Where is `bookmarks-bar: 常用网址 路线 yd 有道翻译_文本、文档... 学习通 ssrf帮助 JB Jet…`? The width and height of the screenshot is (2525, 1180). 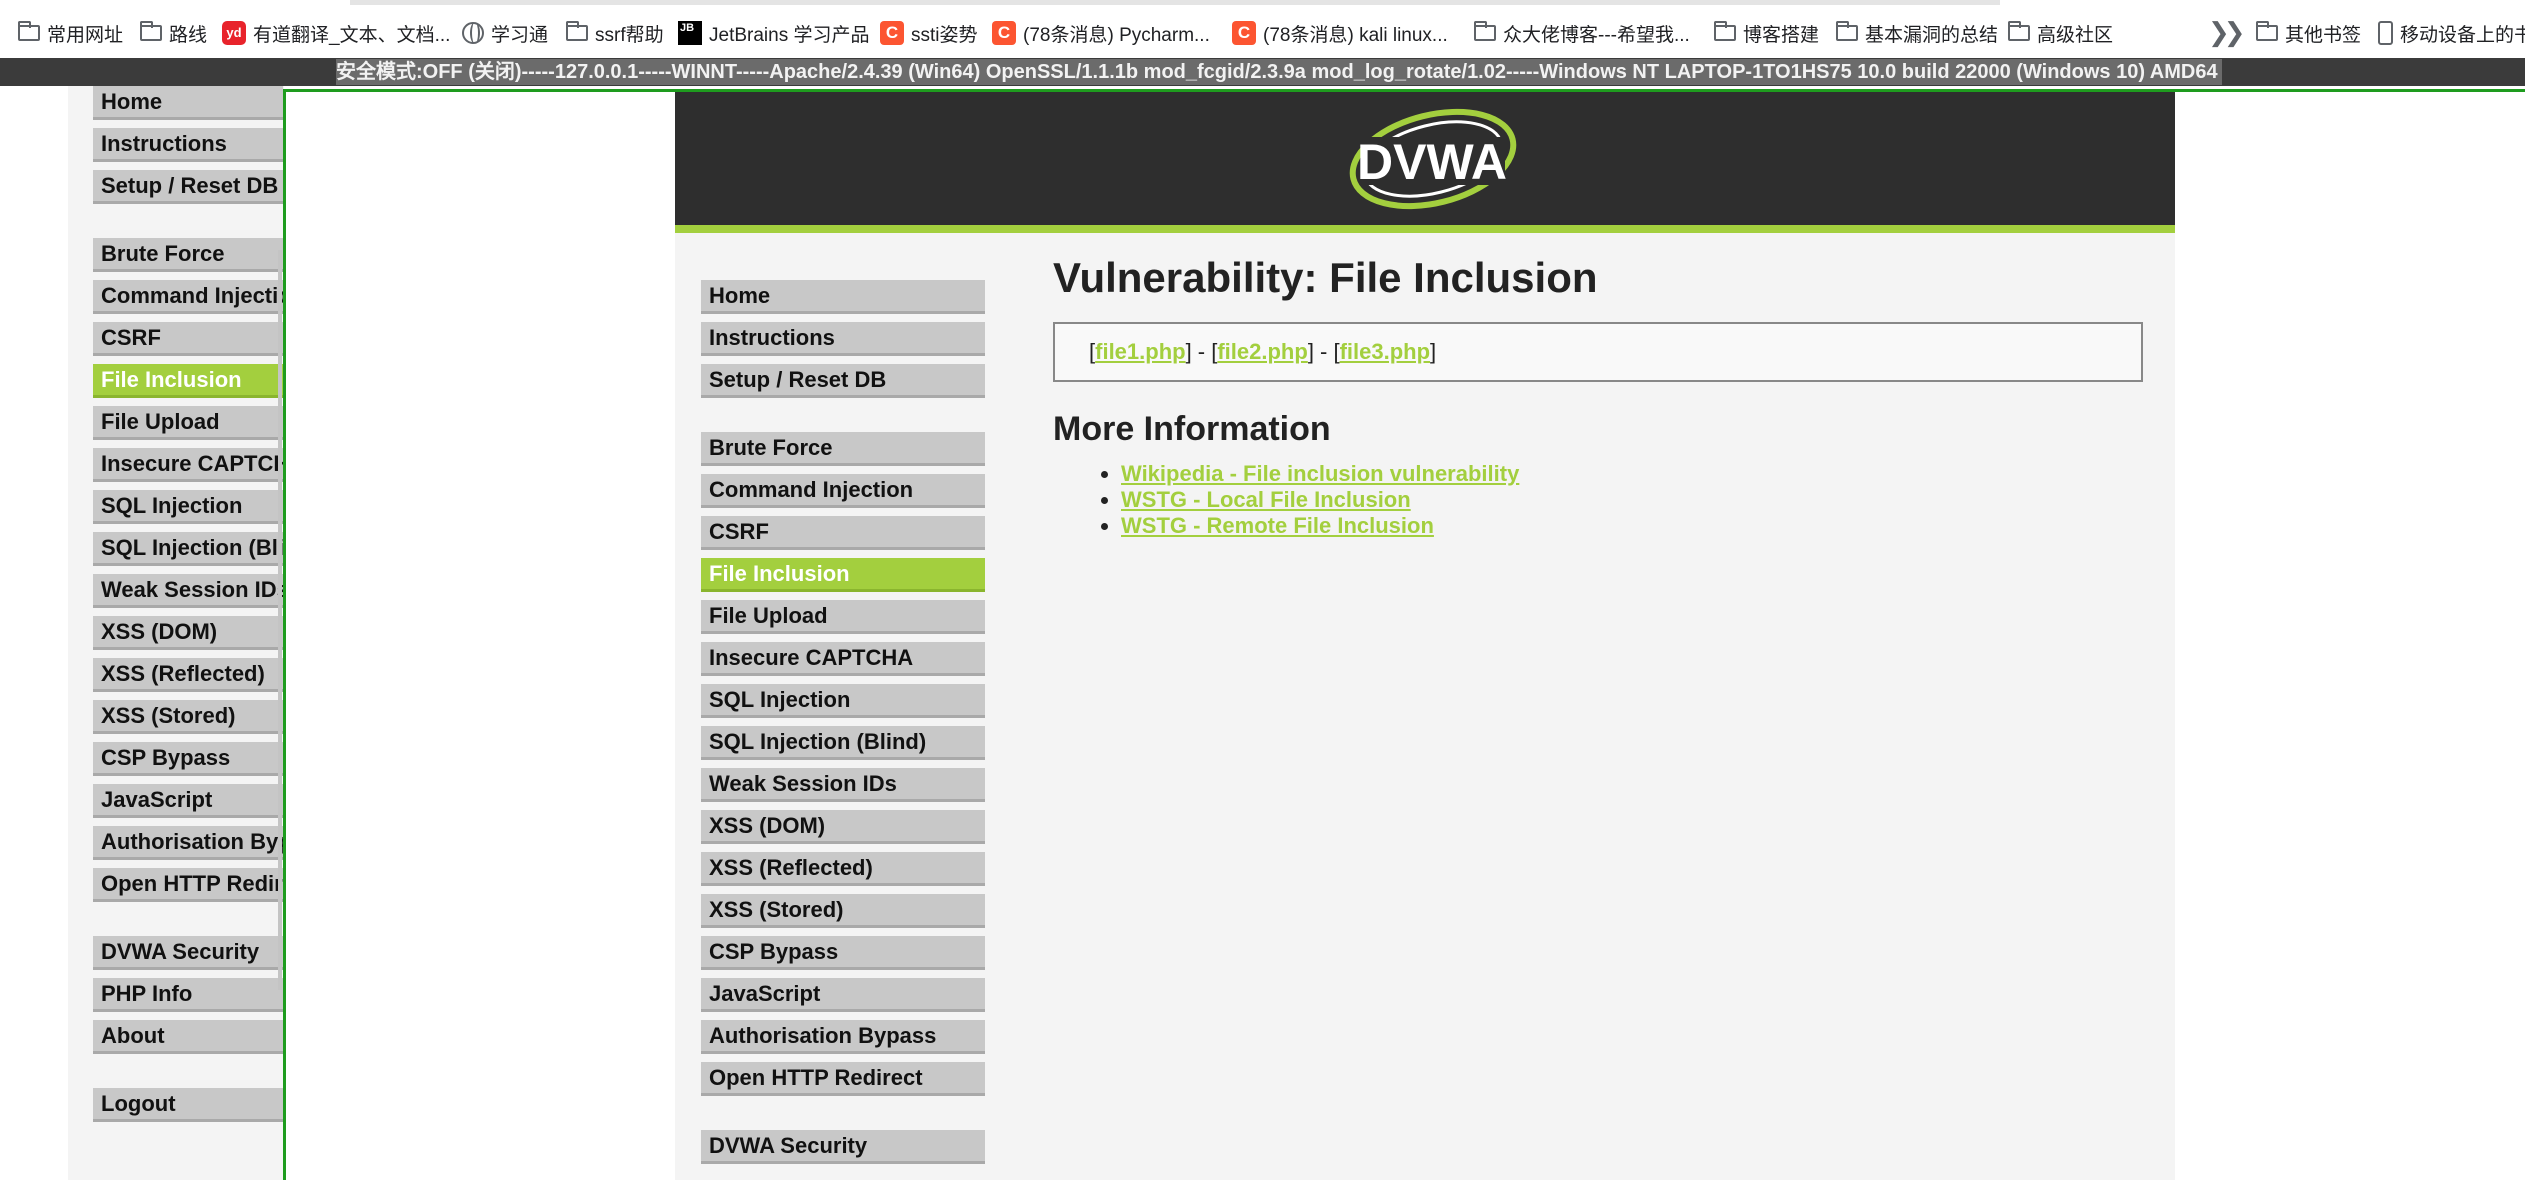
bookmarks-bar: 常用网址 路线 yd 有道翻译_文本、文档... 学习通 ssrf帮助 JB Jet… is located at coordinates (1262, 29).